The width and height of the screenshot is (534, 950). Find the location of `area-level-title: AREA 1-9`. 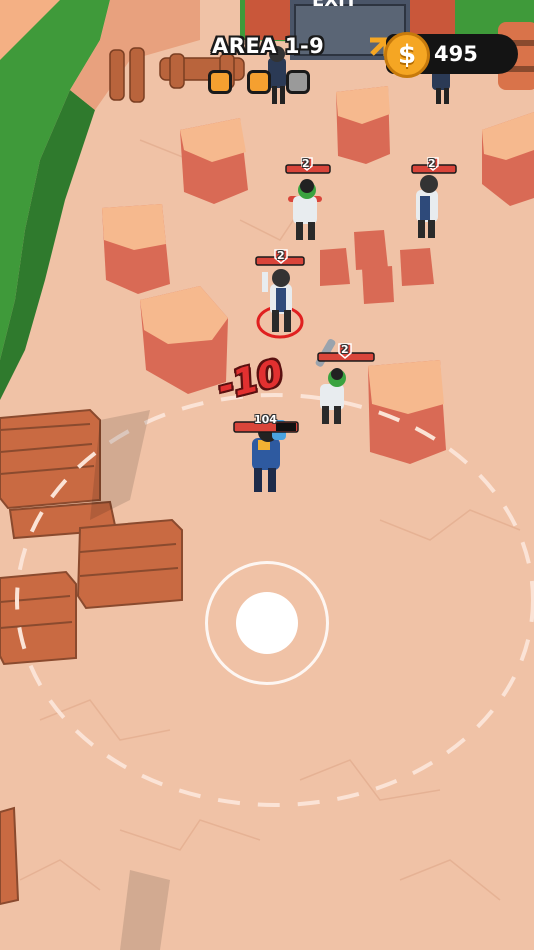

area-level-title: AREA 1-9 is located at coordinates (268, 46).